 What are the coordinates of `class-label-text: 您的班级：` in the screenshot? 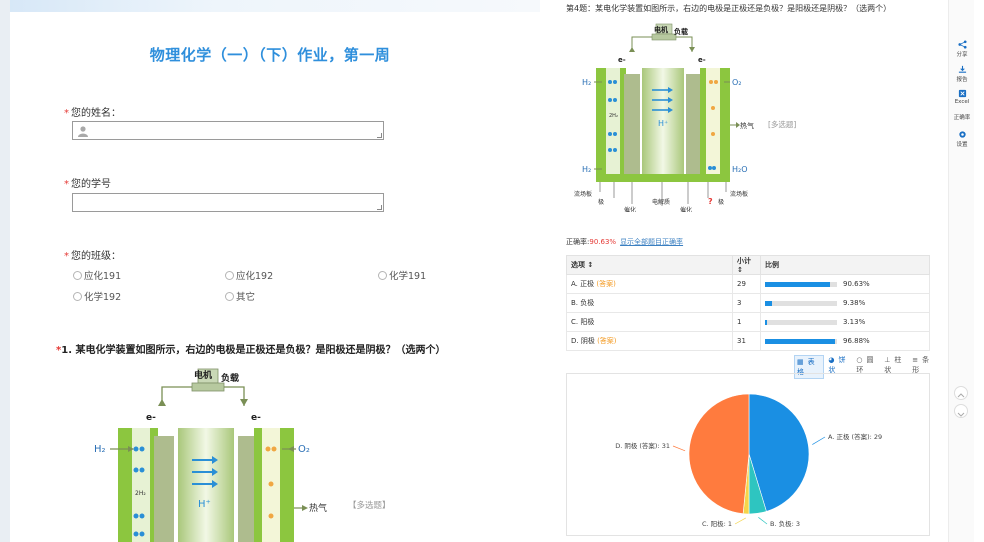 It's located at (96, 256).